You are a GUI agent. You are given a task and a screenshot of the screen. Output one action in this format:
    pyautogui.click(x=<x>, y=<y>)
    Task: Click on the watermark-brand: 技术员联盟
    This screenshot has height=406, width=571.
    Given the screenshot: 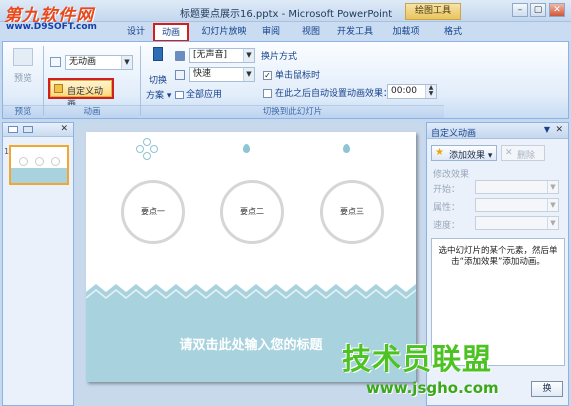 What is the action you would take?
    pyautogui.click(x=417, y=359)
    